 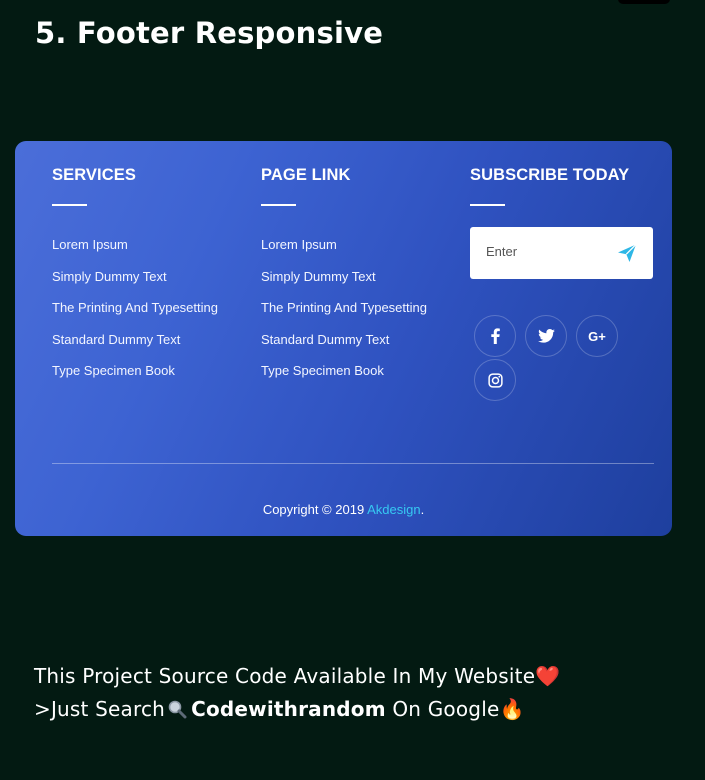 What do you see at coordinates (315, 509) in the screenshot?
I see `copyright-prefix: Copyright © 2019` at bounding box center [315, 509].